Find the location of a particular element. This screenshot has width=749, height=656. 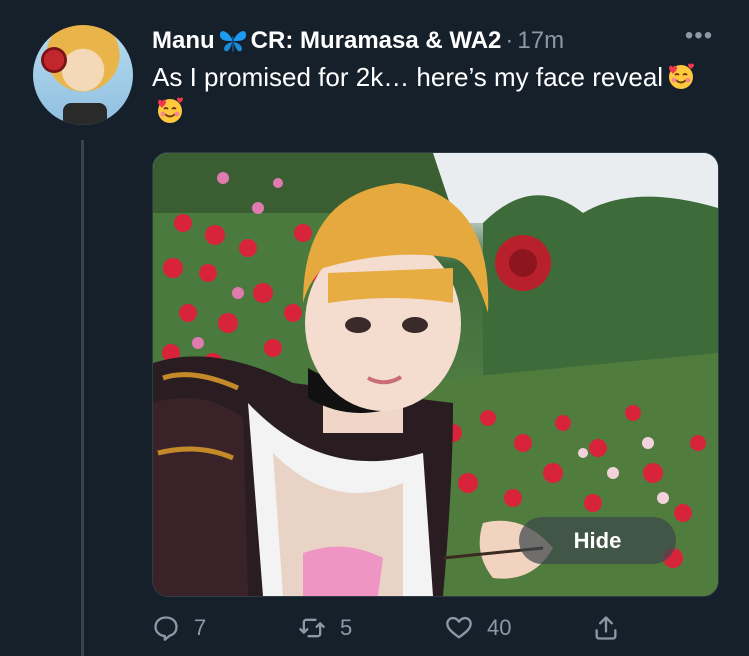

retweet-button: 5 is located at coordinates (325, 628).